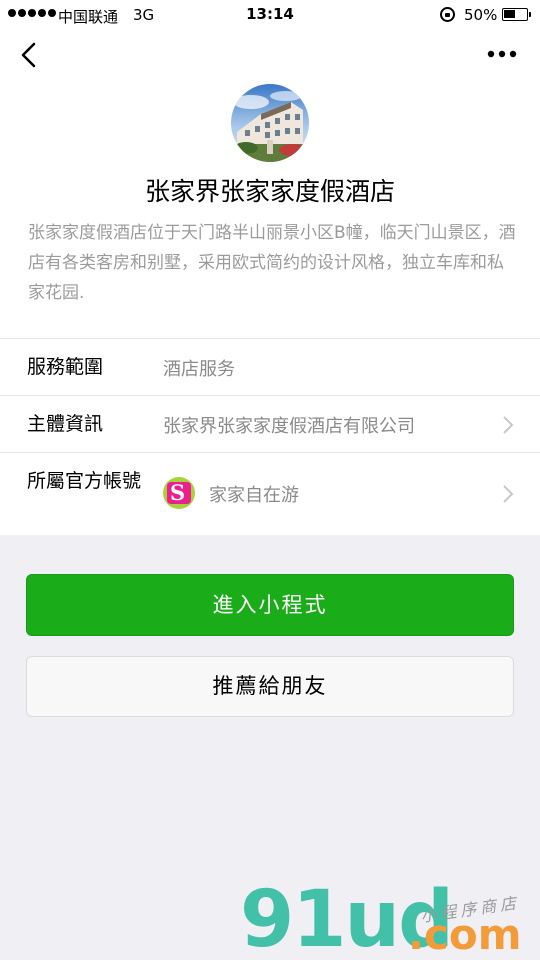 The width and height of the screenshot is (540, 960). I want to click on watermark-domain: .com, so click(465, 934).